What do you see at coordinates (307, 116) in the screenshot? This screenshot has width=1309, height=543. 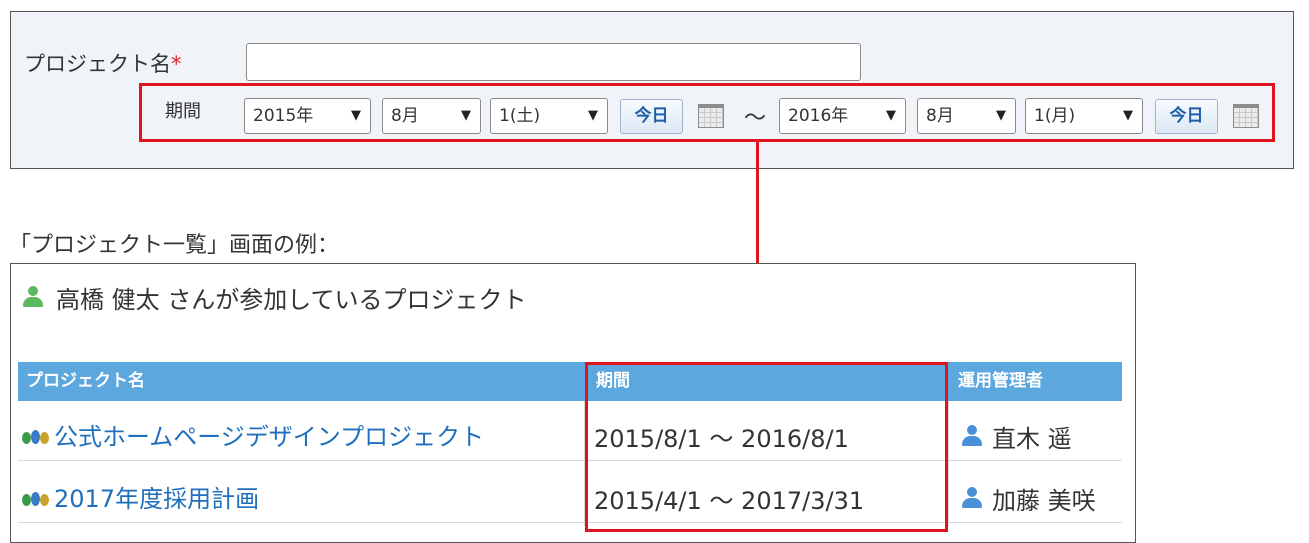 I see `start-year-select: 2015年 ▼` at bounding box center [307, 116].